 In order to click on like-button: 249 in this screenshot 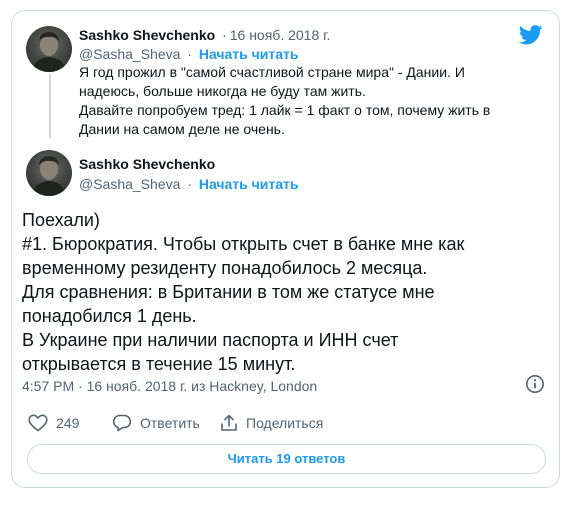, I will do `click(53, 423)`.